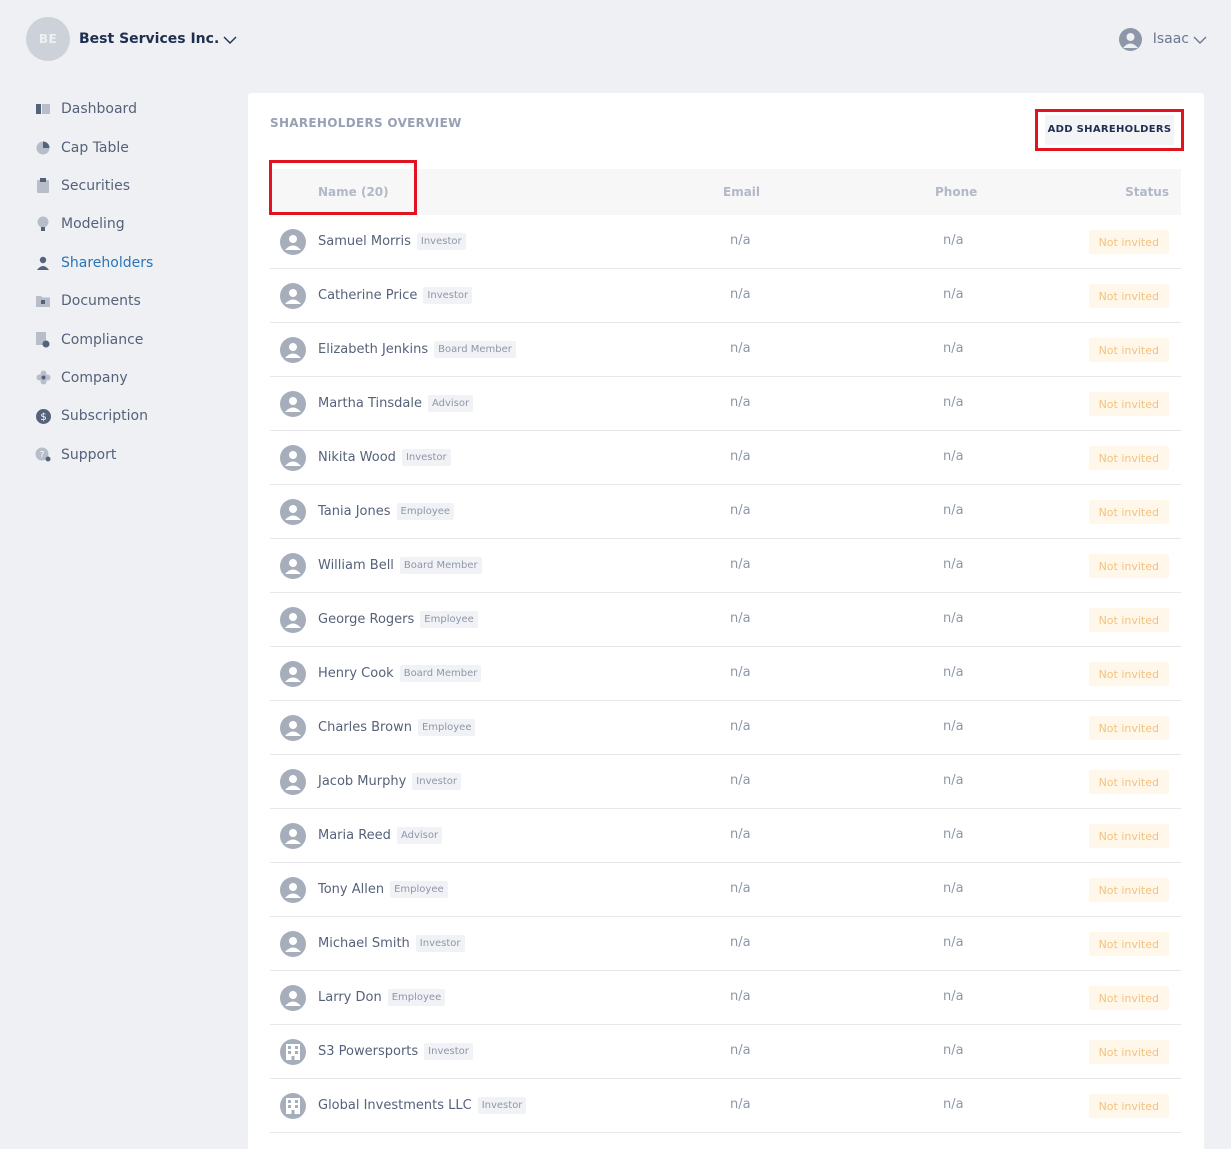  What do you see at coordinates (725, 1052) in the screenshot?
I see `table-row: S3 Powersports Investor n/a n/a Not invited` at bounding box center [725, 1052].